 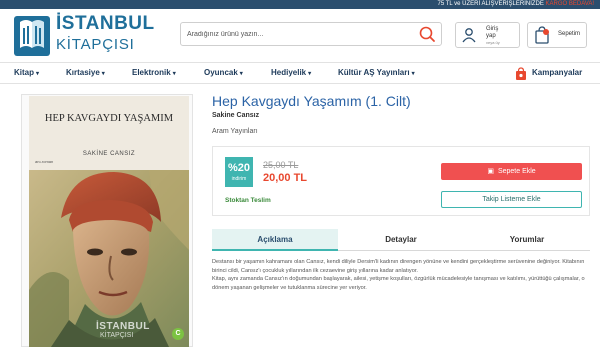 I want to click on search-icon, so click(x=427, y=34).